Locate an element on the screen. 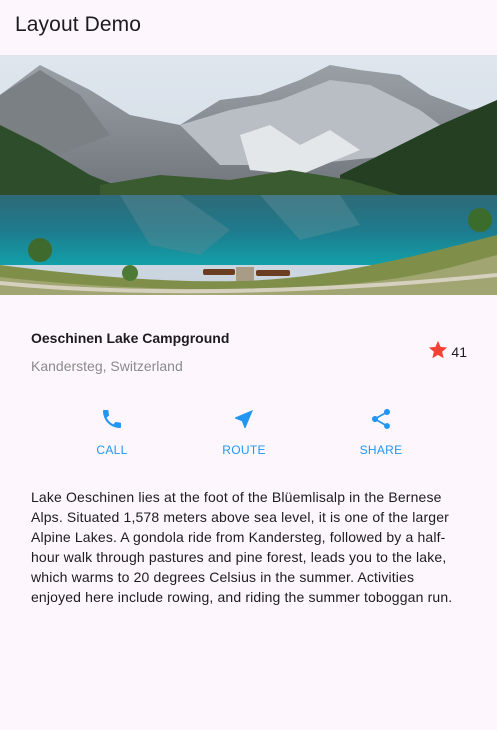 Image resolution: width=497 pixels, height=730 pixels. button-section: CALL ROUTE SHARE is located at coordinates (248, 432).